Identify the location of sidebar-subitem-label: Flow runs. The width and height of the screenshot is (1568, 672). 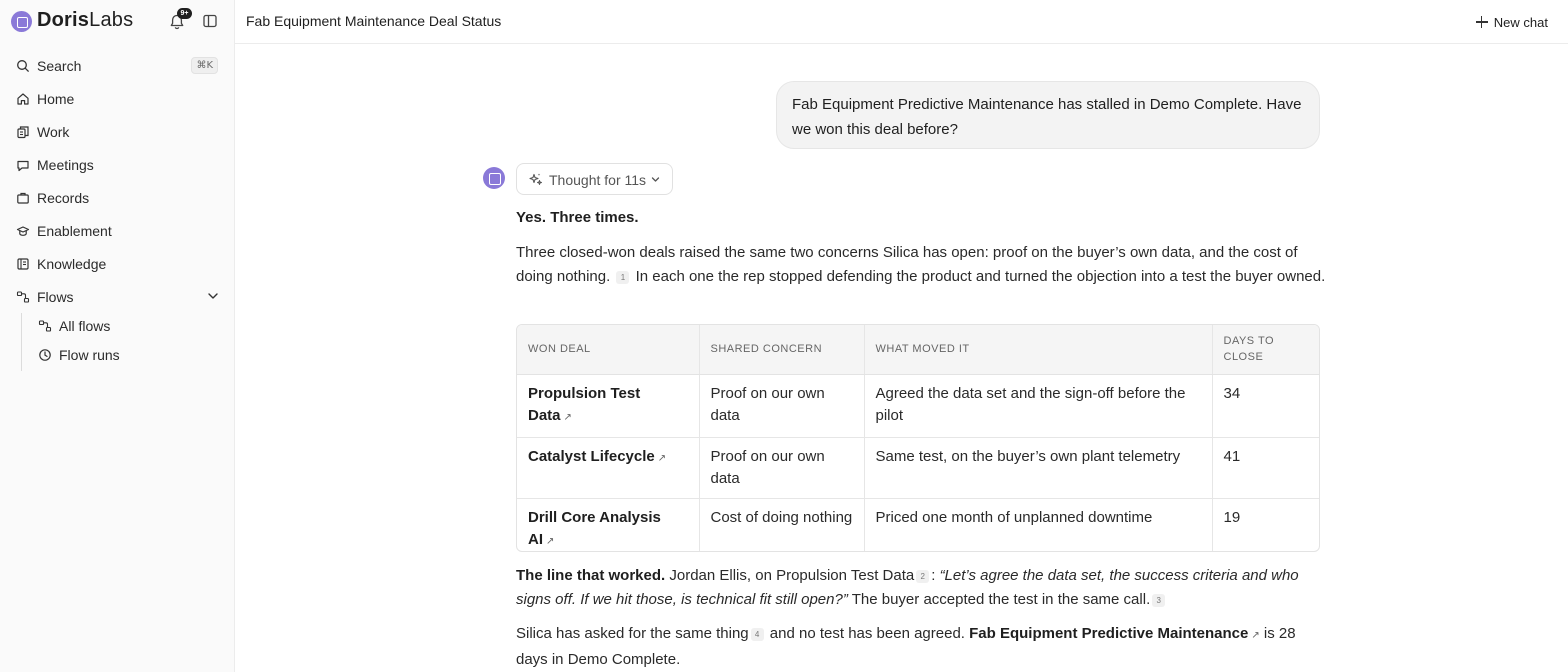
(89, 355).